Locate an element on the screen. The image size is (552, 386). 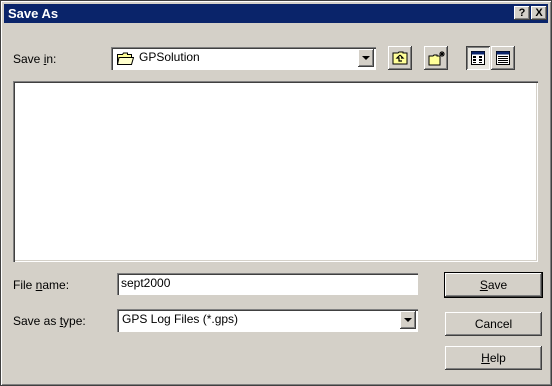
help-button: Help is located at coordinates (493, 358).